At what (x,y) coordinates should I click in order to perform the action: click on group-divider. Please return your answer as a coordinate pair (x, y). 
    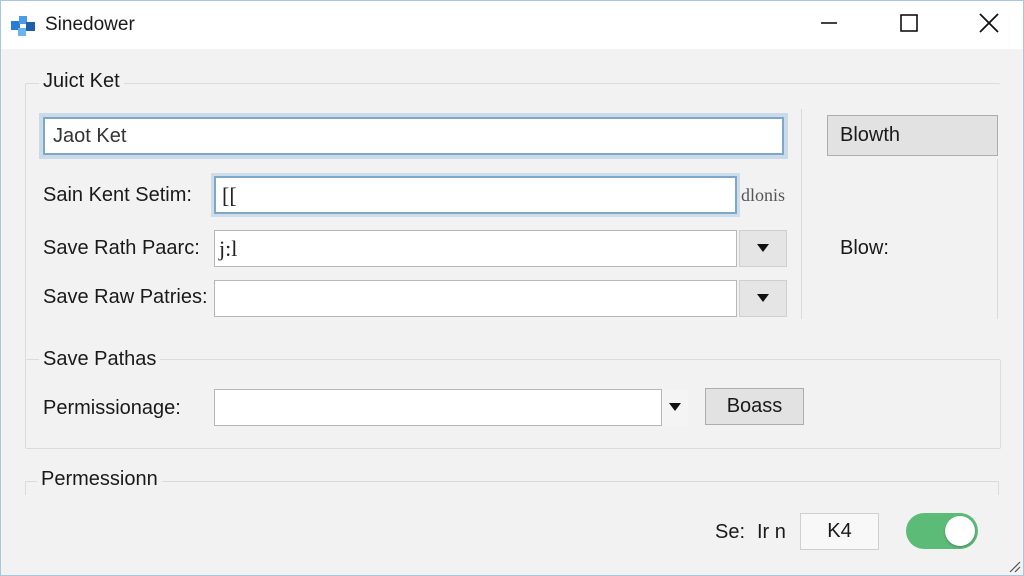
    Looking at the image, I should click on (801, 214).